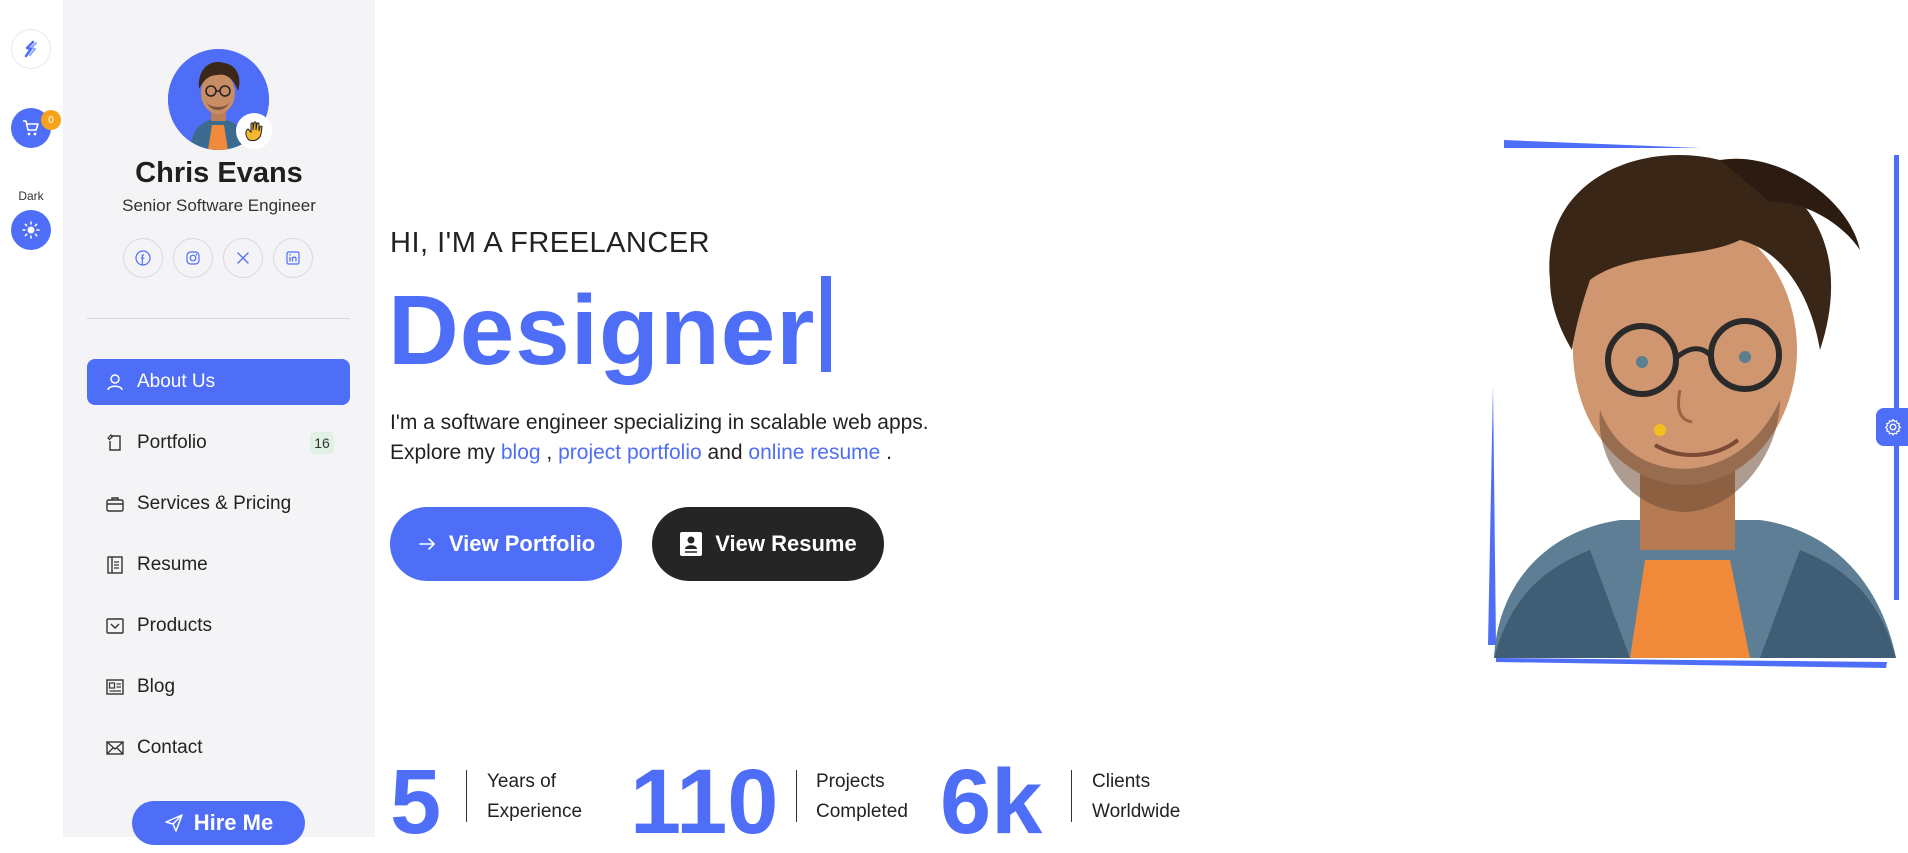 This screenshot has height=853, width=1908. What do you see at coordinates (322, 443) in the screenshot?
I see `portfolio-count-badge: 16` at bounding box center [322, 443].